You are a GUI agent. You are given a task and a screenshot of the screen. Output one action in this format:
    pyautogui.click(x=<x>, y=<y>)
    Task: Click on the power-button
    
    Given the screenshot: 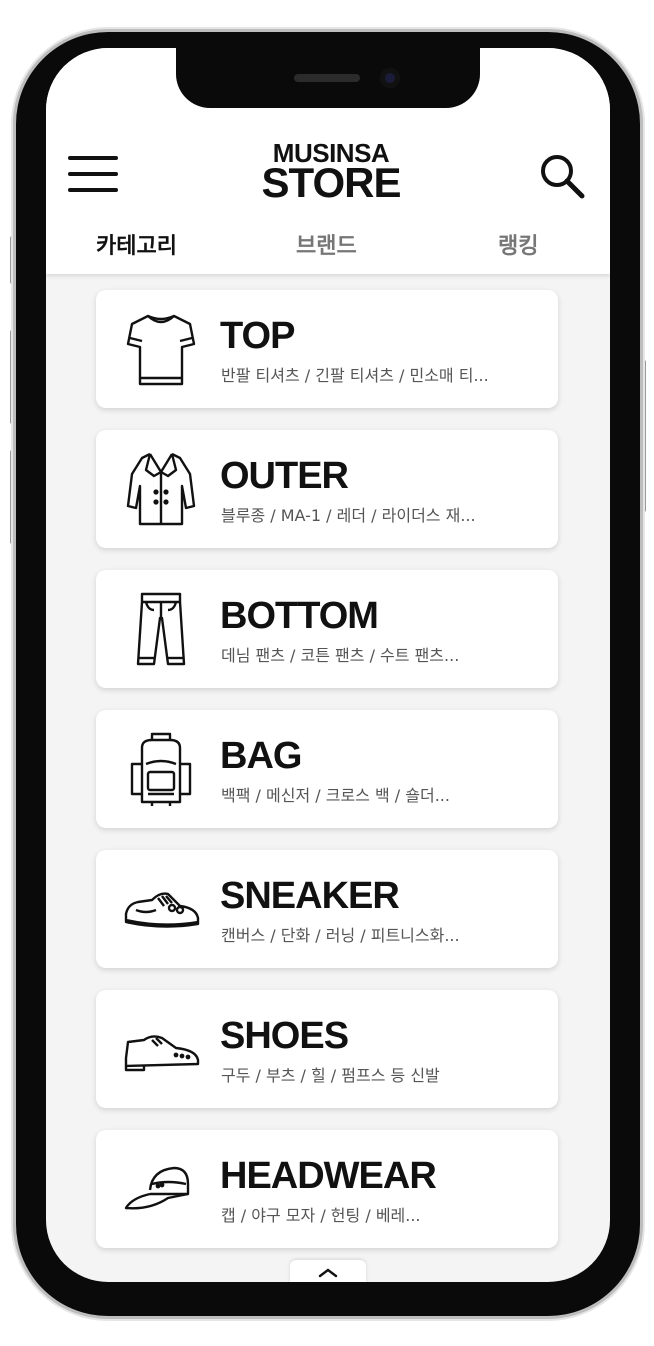 What is the action you would take?
    pyautogui.click(x=642, y=436)
    